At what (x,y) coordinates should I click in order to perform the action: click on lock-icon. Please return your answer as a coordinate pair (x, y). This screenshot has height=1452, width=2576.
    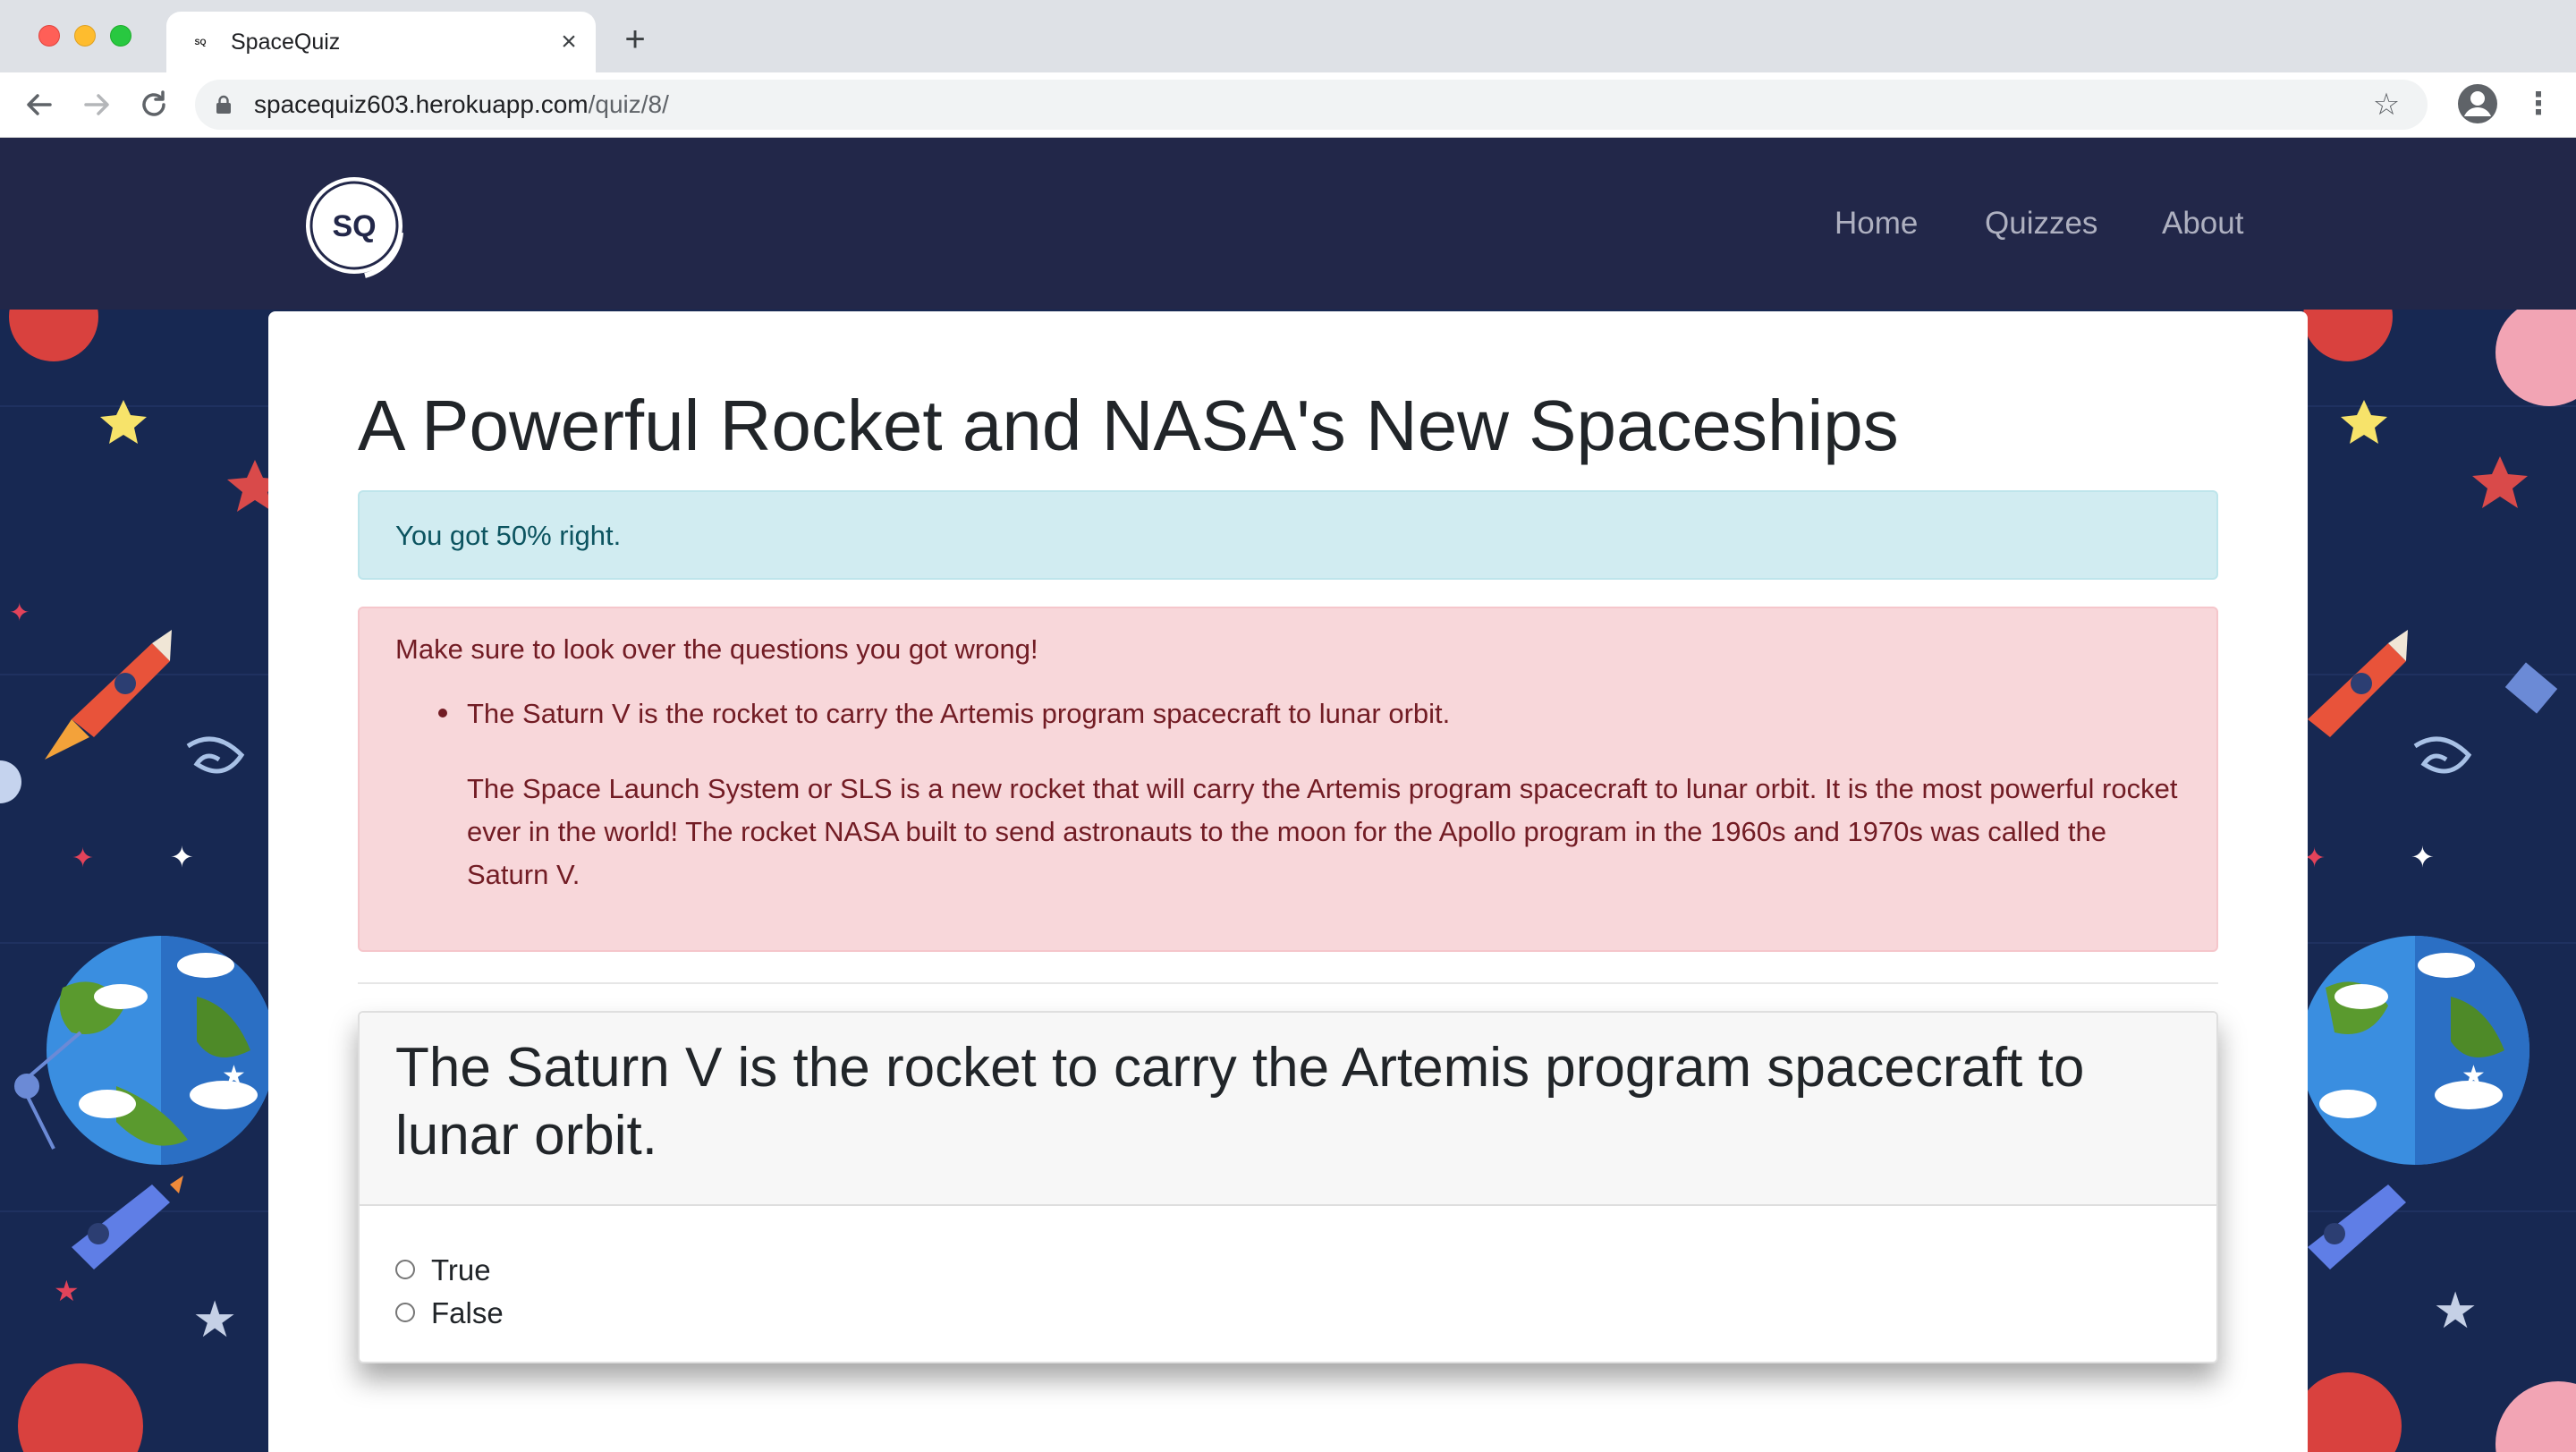
    Looking at the image, I should click on (223, 104).